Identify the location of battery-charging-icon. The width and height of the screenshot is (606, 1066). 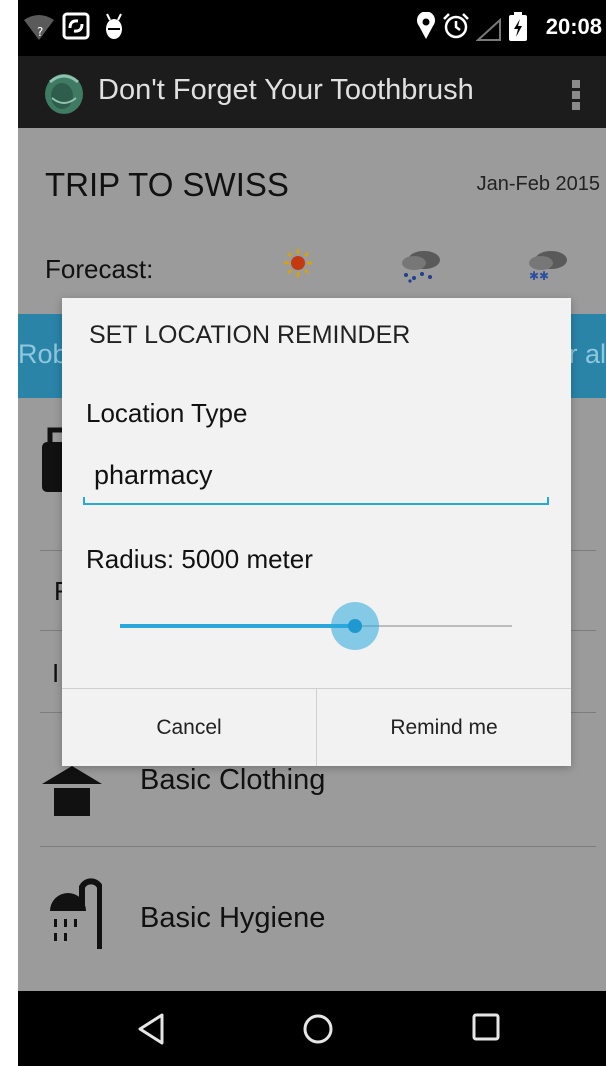
(518, 26).